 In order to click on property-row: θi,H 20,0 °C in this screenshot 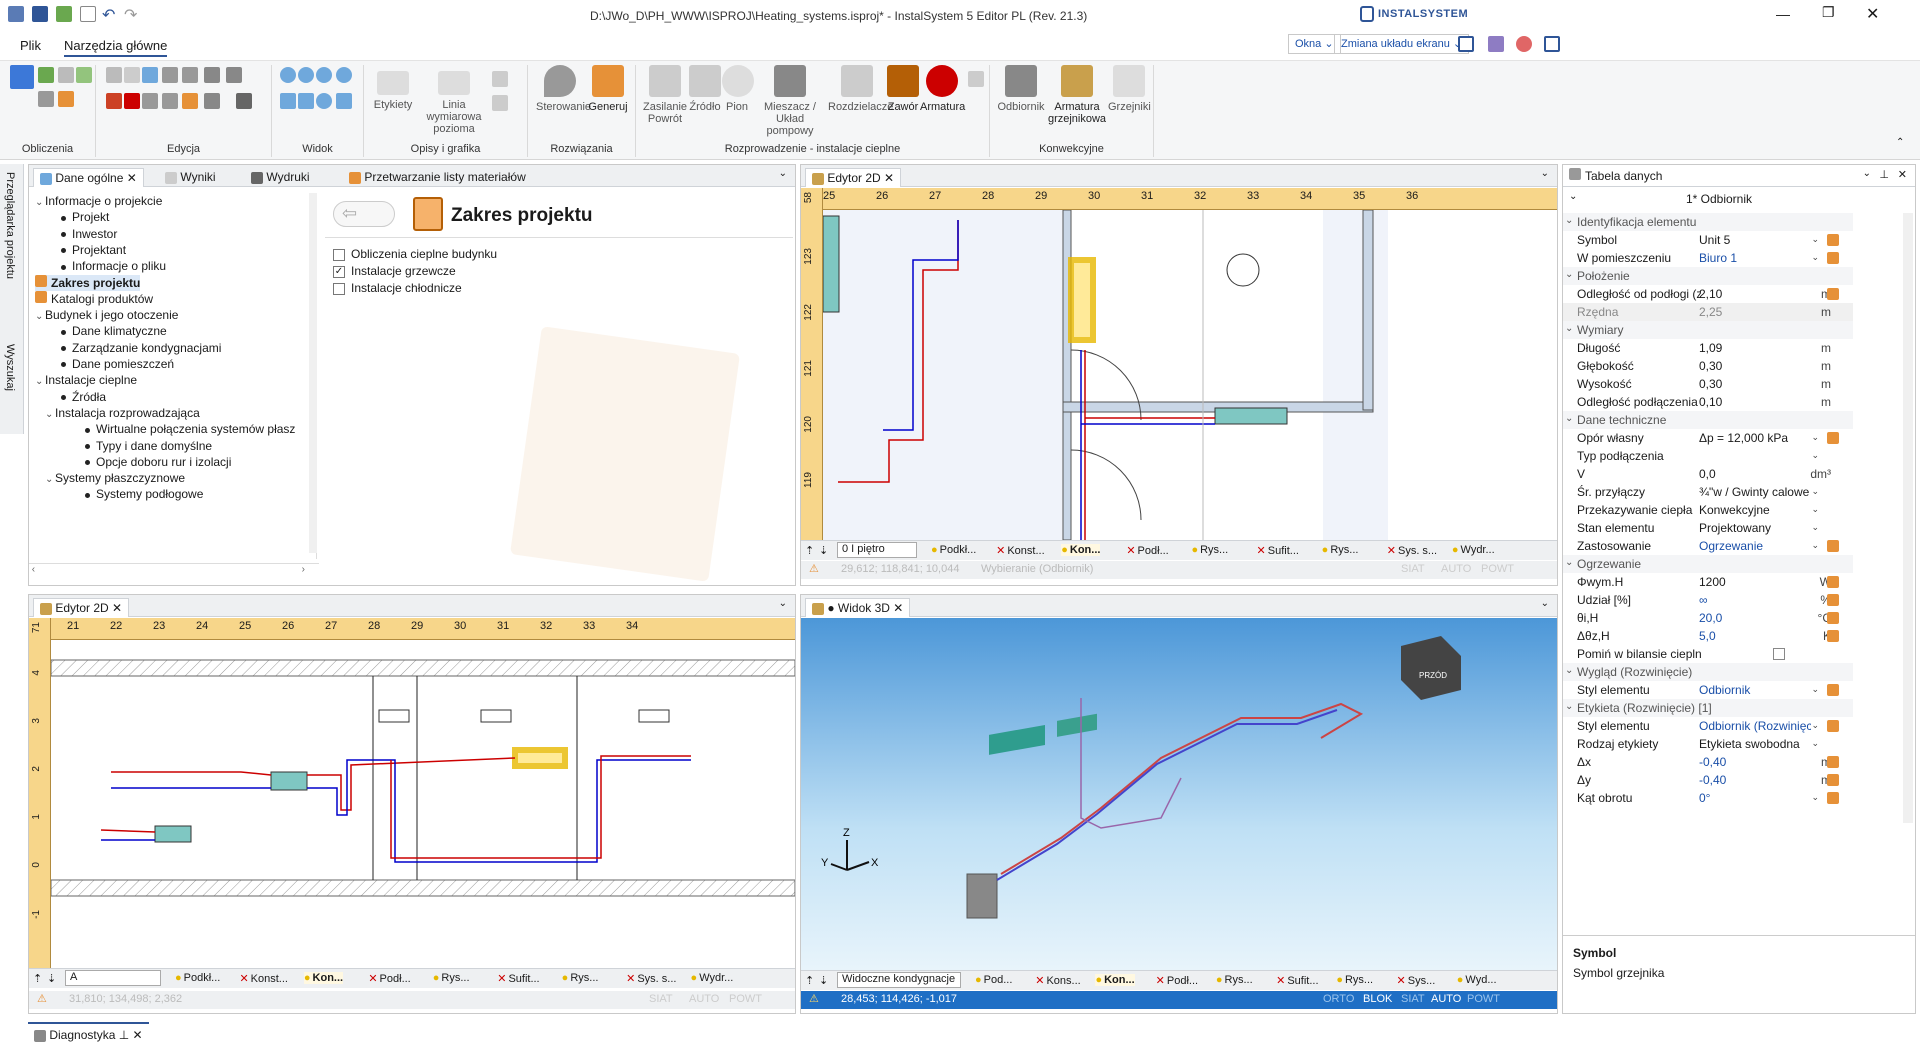, I will do `click(1708, 618)`.